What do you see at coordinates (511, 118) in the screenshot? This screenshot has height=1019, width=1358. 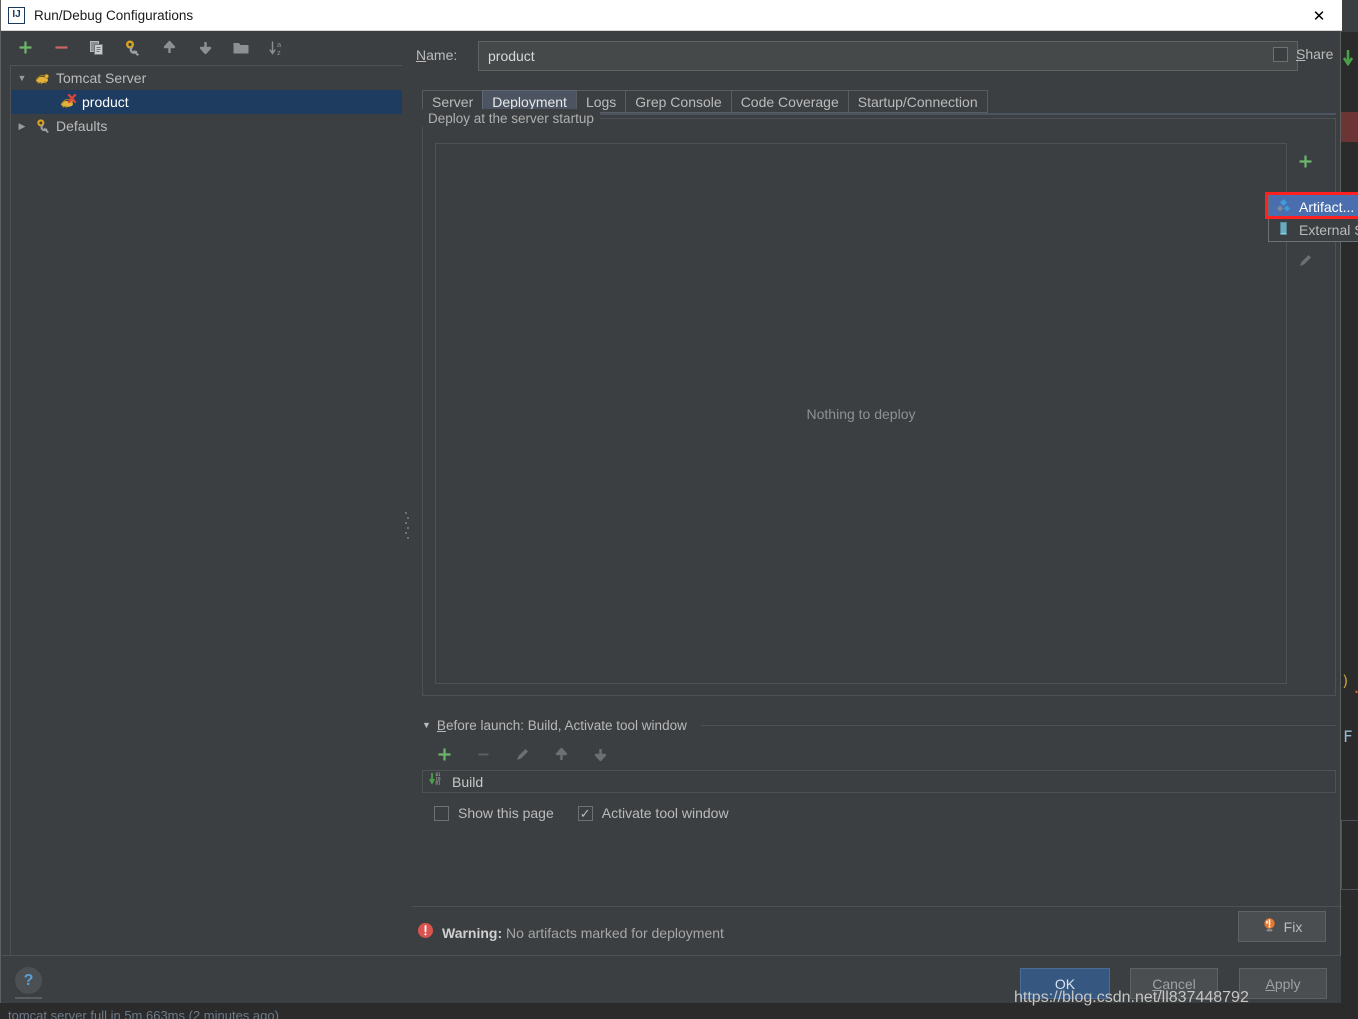 I see `deploy-group-title: Deploy at the server startup` at bounding box center [511, 118].